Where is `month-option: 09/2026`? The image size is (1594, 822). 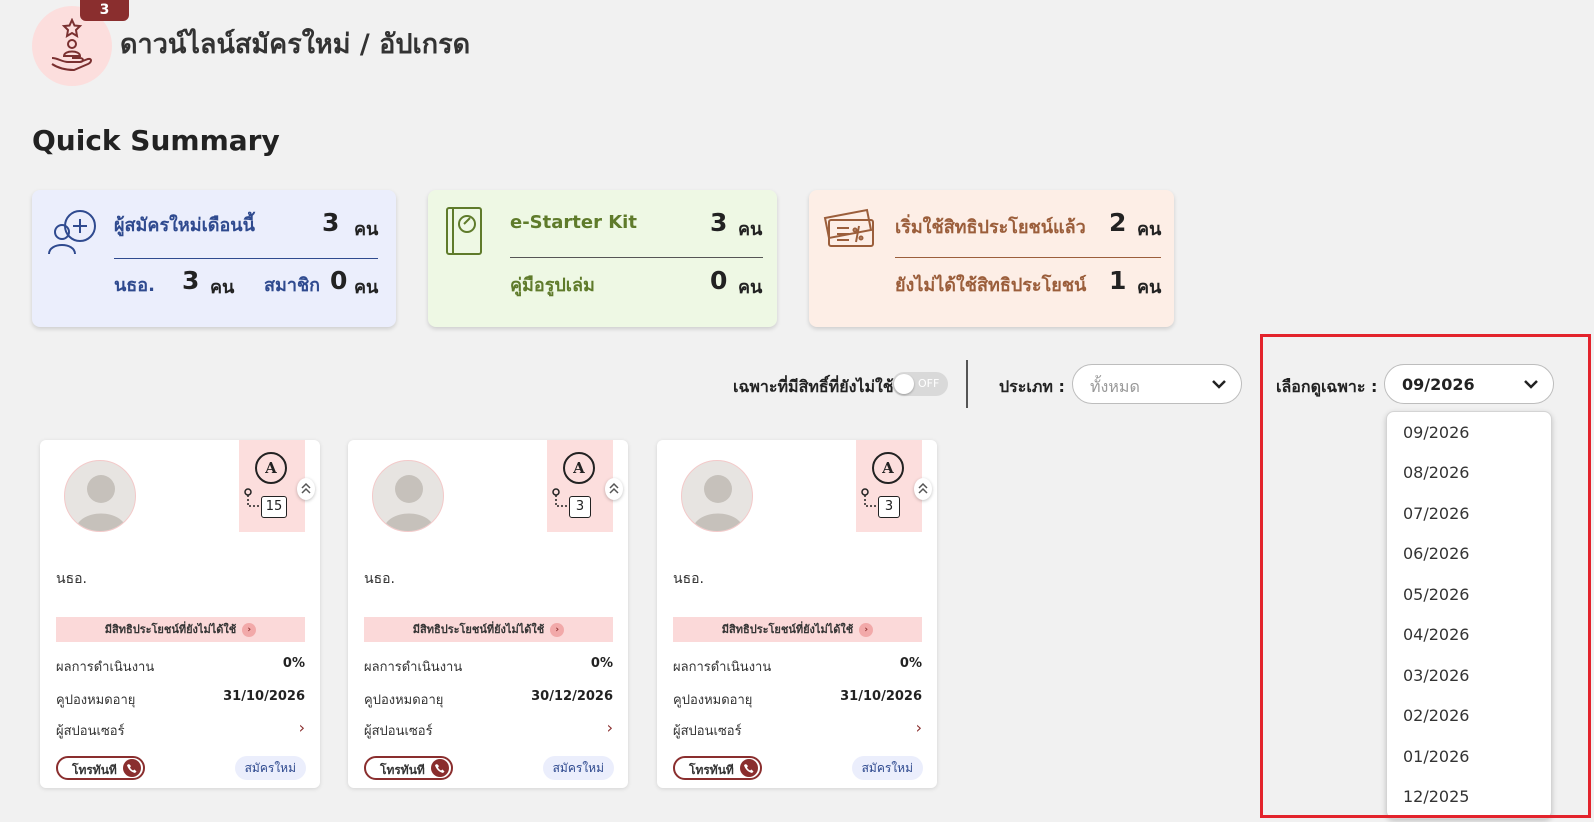 month-option: 09/2026 is located at coordinates (1436, 432).